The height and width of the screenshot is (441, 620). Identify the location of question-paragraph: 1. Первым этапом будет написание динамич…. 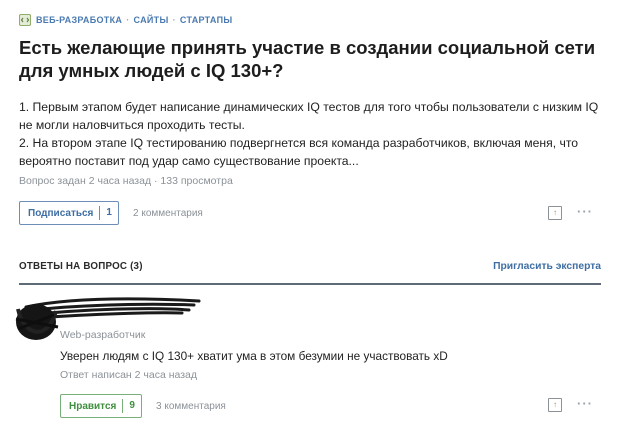
(309, 116).